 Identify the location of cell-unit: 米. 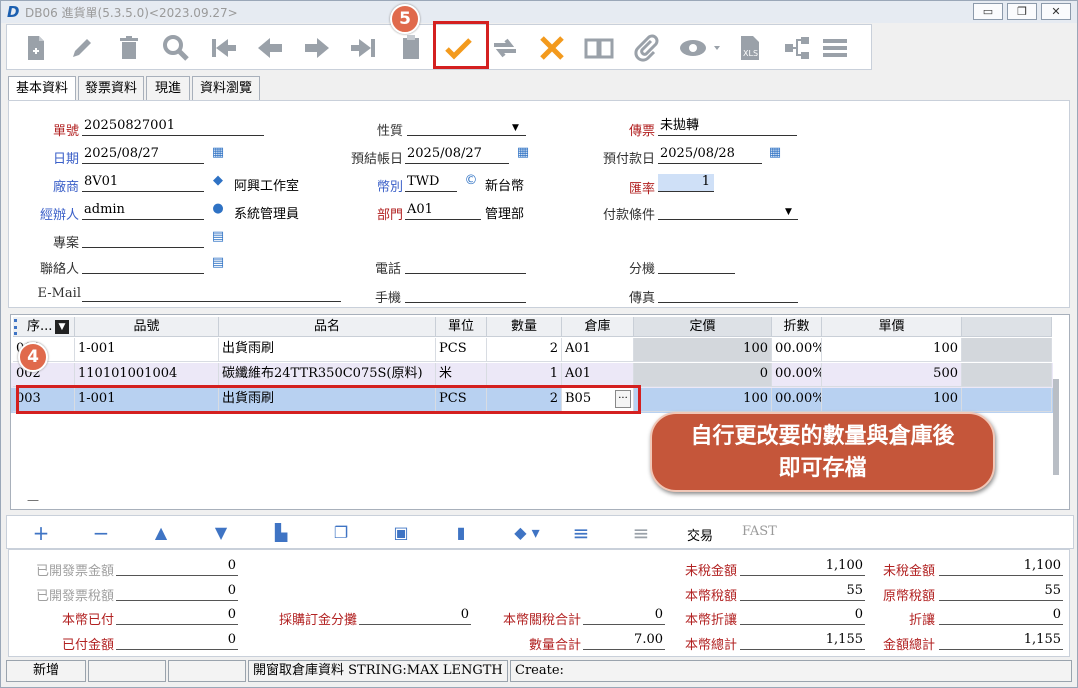
(461, 375).